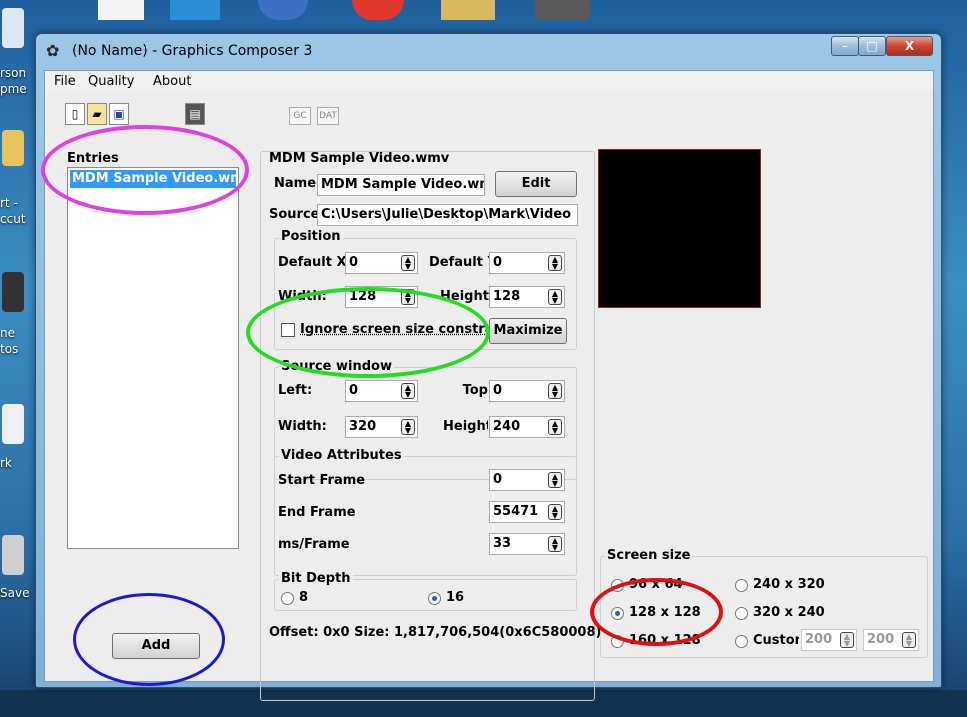  What do you see at coordinates (316, 578) in the screenshot?
I see `bit-depth-title: Bit Depth` at bounding box center [316, 578].